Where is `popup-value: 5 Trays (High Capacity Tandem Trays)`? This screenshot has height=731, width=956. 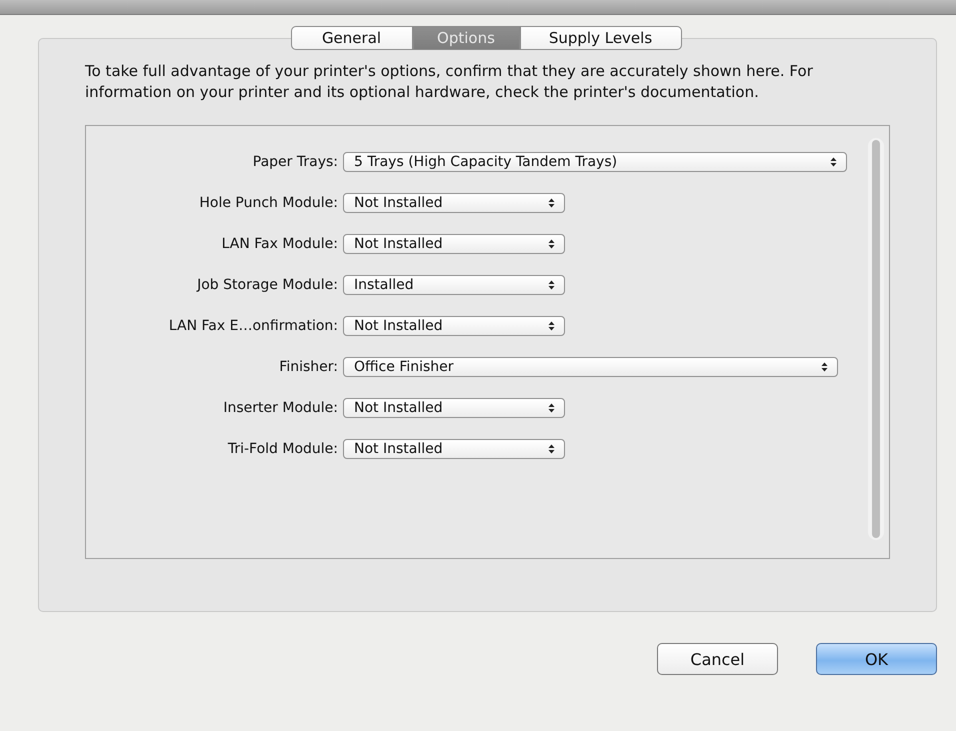 popup-value: 5 Trays (High Capacity Tandem Trays) is located at coordinates (486, 162).